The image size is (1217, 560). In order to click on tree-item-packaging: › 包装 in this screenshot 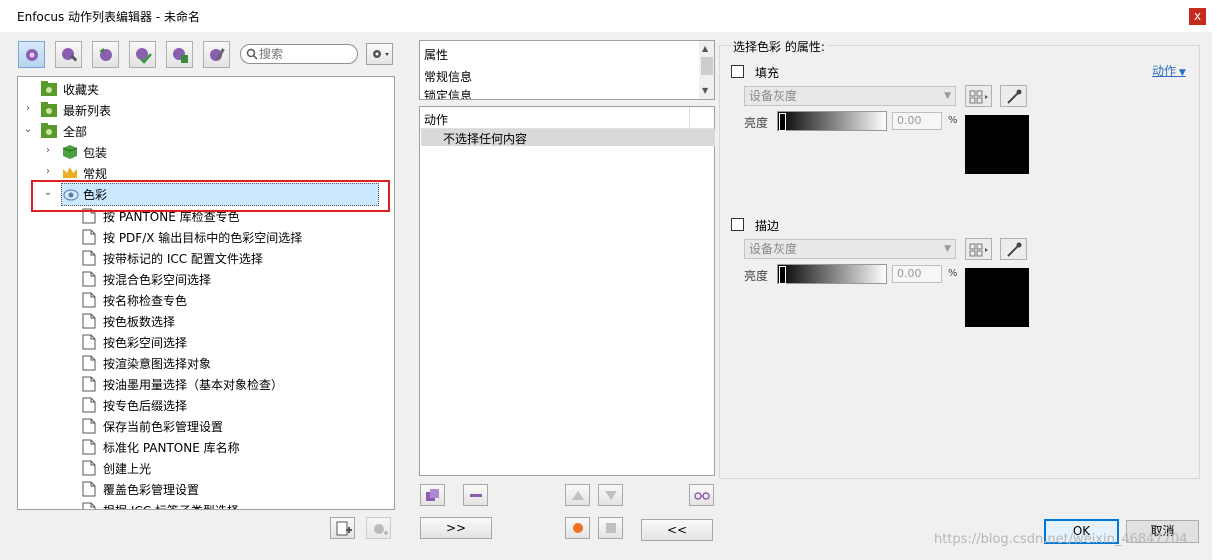, I will do `click(198, 151)`.